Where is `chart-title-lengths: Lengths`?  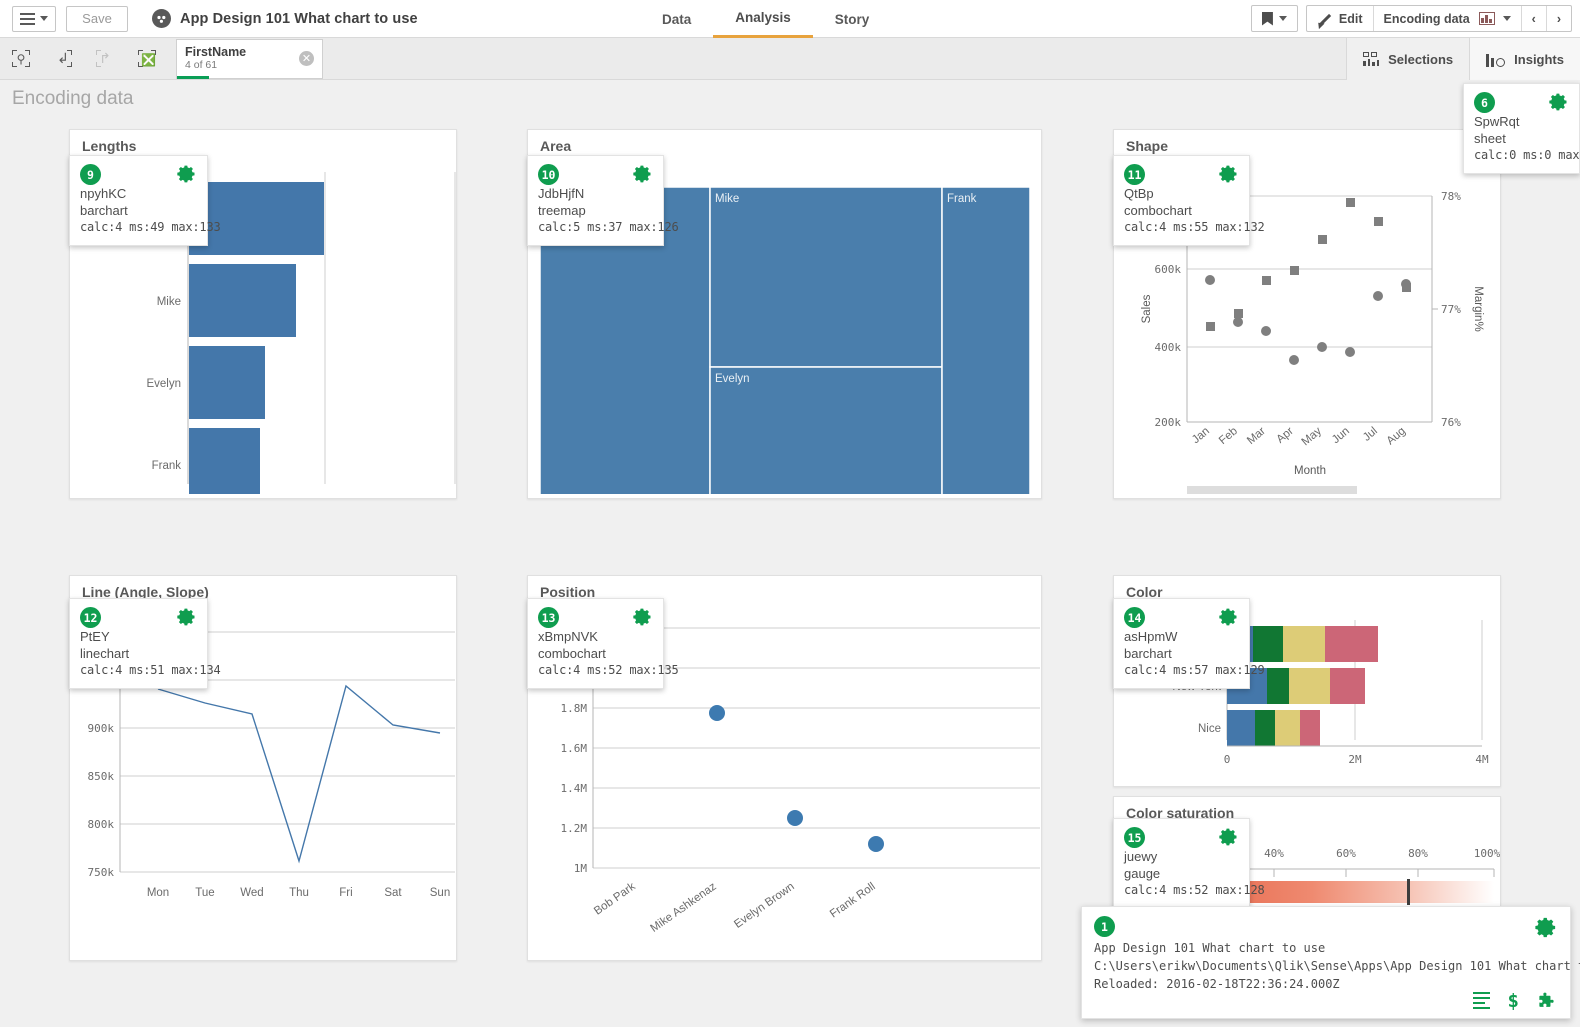 chart-title-lengths: Lengths is located at coordinates (109, 146).